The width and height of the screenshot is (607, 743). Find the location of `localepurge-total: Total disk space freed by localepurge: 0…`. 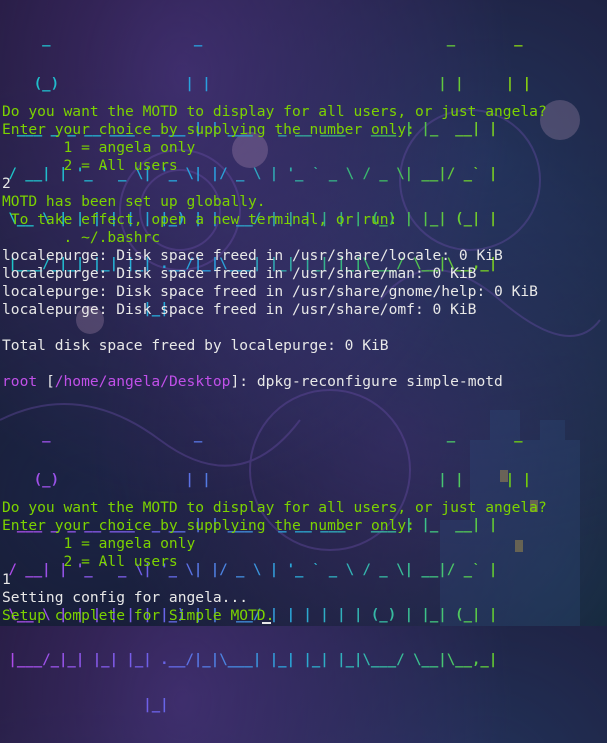

localepurge-total: Total disk space freed by localepurge: 0… is located at coordinates (195, 345).